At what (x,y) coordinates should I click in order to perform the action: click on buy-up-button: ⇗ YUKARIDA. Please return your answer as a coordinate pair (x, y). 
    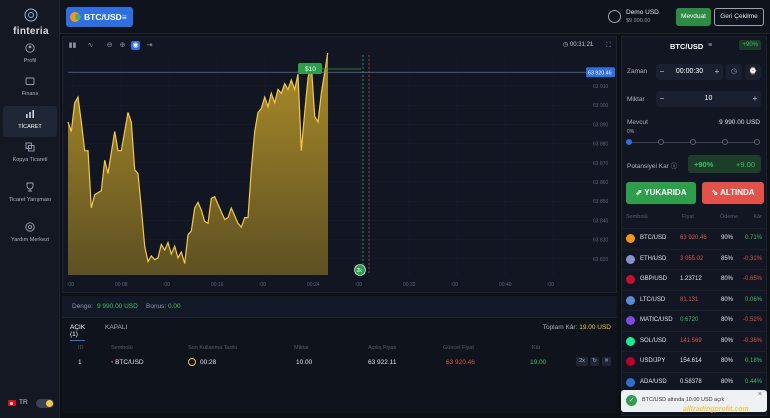
    Looking at the image, I should click on (661, 193).